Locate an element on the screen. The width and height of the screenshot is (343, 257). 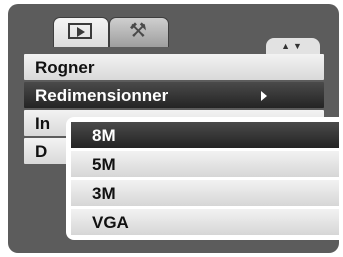
tab-setup: ⚒ is located at coordinates (139, 32).